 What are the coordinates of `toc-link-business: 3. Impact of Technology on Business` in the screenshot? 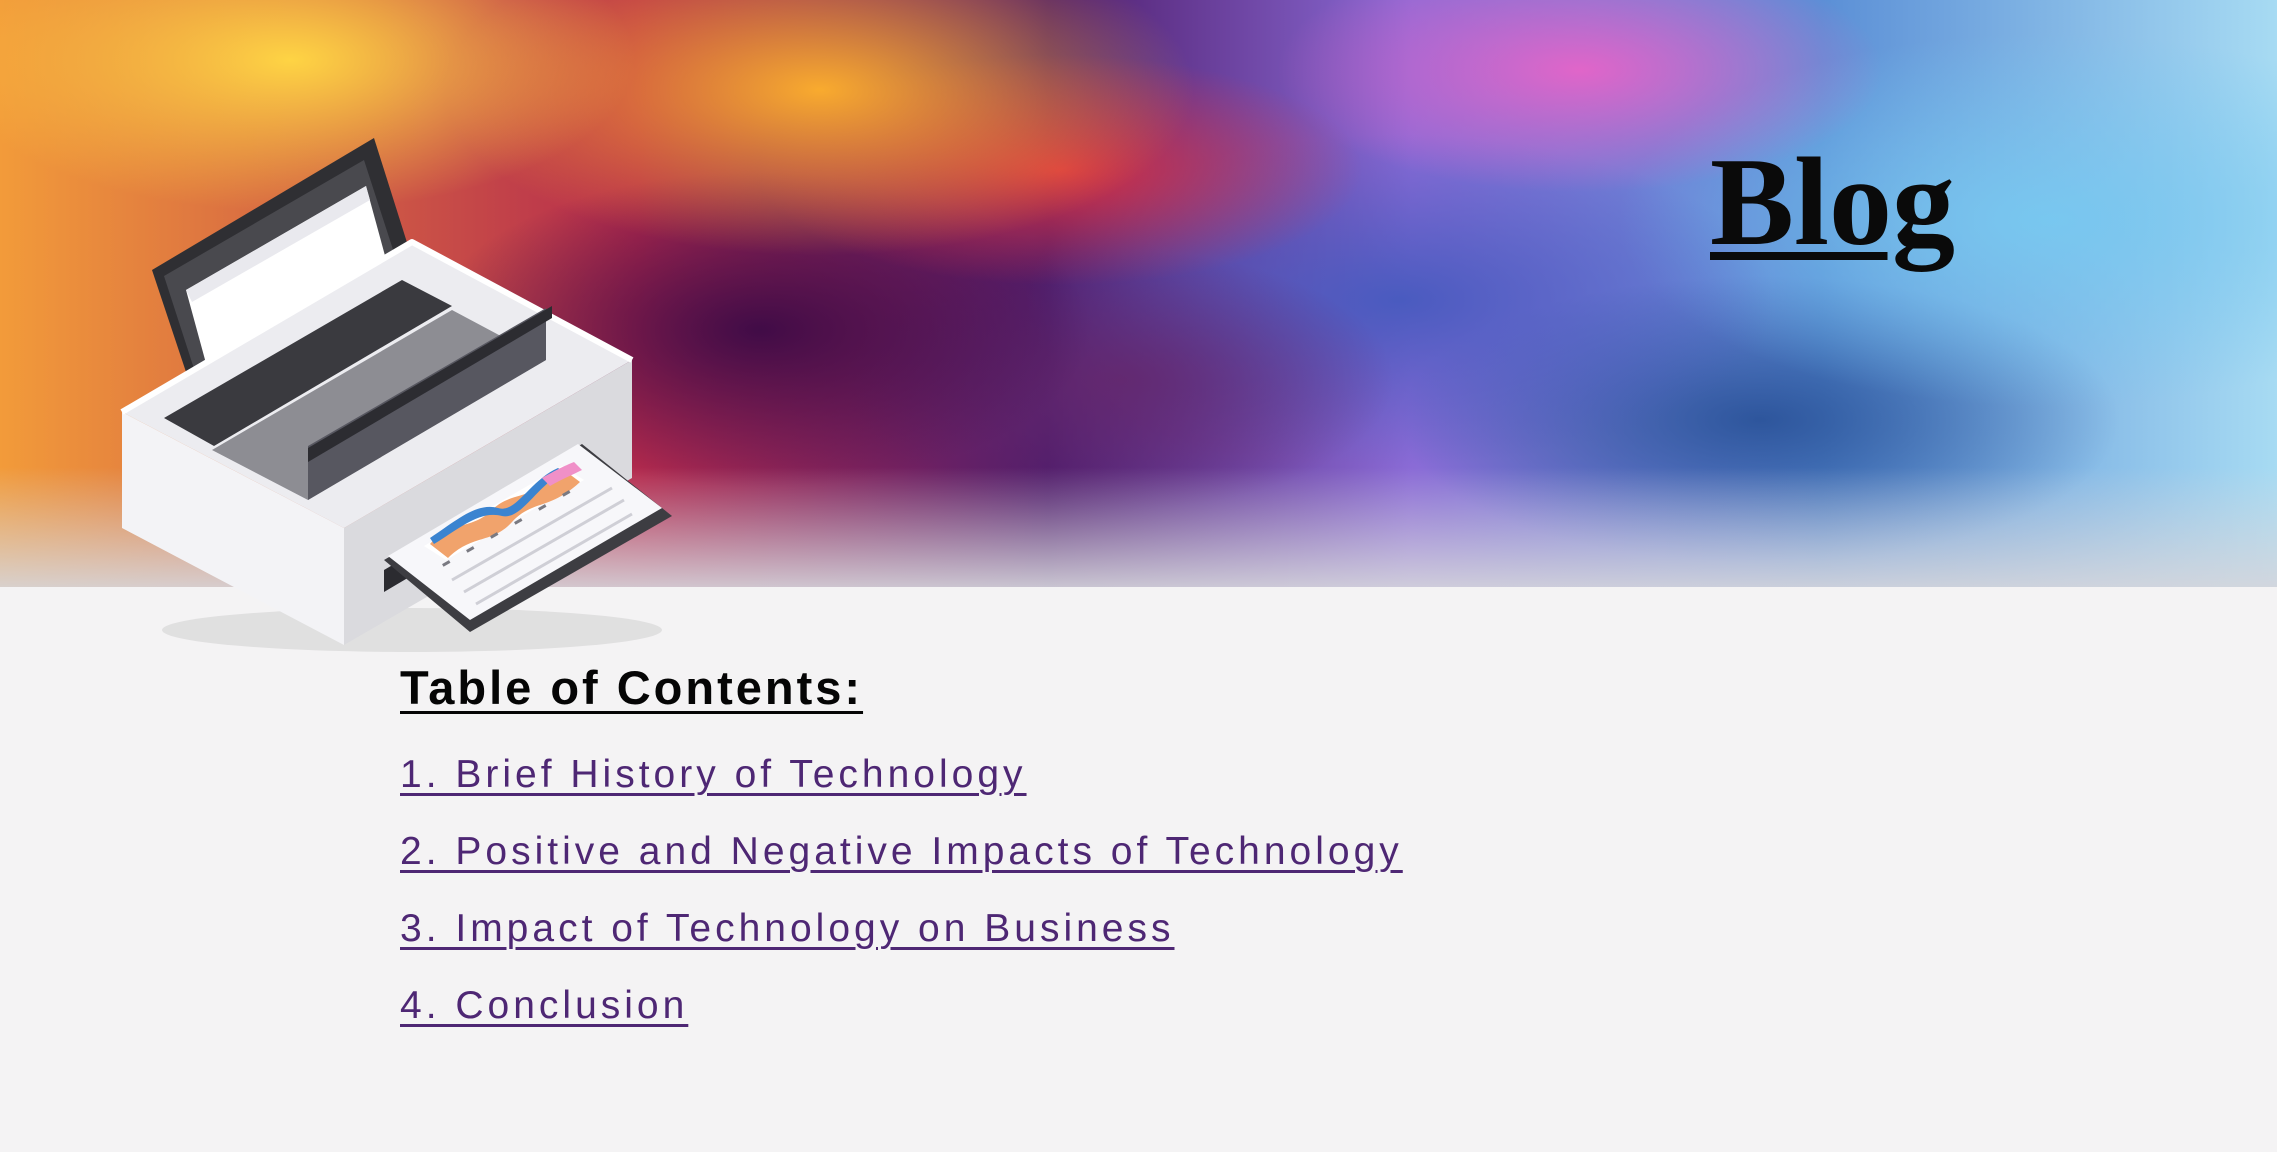 It's located at (787, 929).